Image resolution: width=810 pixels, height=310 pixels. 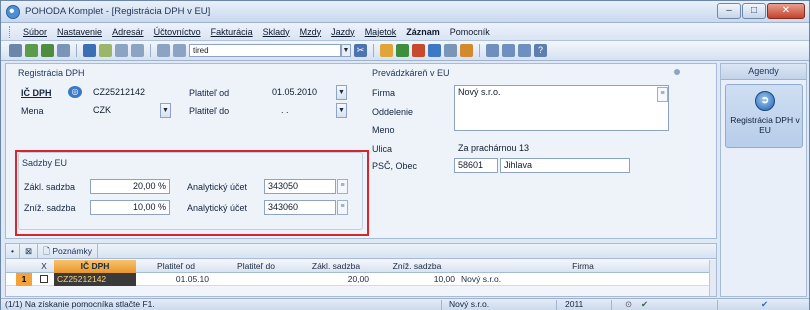 What do you see at coordinates (411, 73) in the screenshot?
I see `prevadzkaren-group-title: Prevádzkáreň v EU` at bounding box center [411, 73].